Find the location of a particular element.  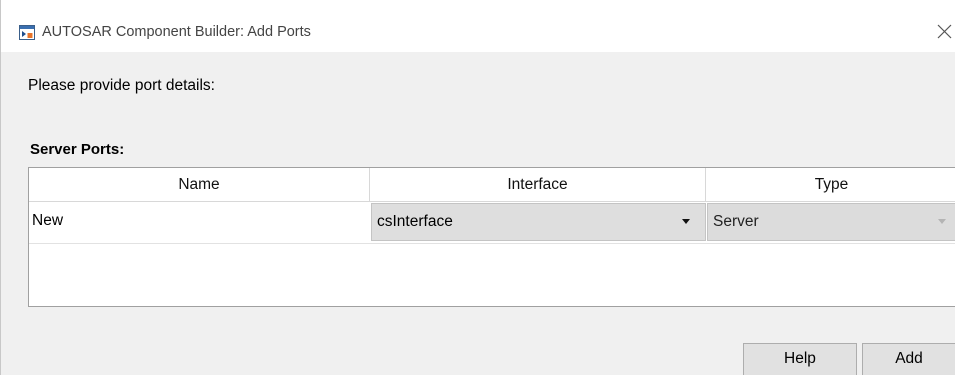

type-dropdown: Server is located at coordinates (831, 222).